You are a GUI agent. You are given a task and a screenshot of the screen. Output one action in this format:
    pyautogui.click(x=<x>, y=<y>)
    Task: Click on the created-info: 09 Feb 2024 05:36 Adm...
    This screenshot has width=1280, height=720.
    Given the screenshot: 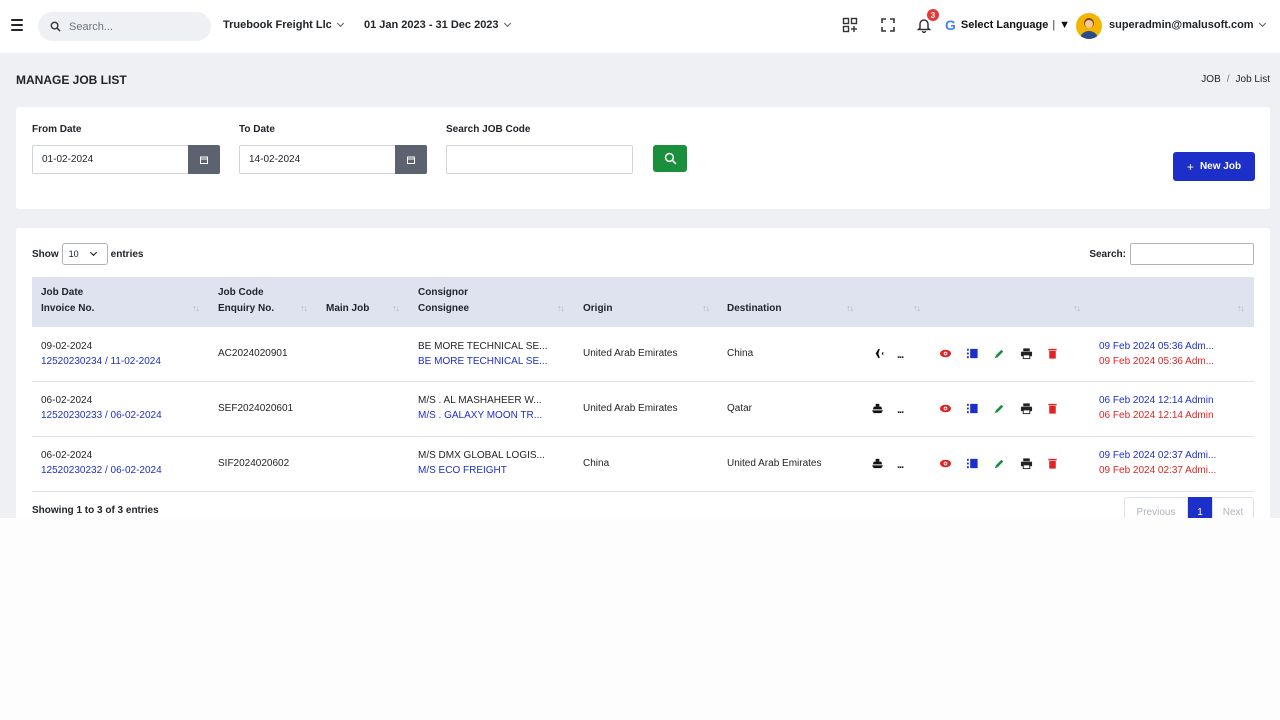 What is the action you would take?
    pyautogui.click(x=1157, y=346)
    